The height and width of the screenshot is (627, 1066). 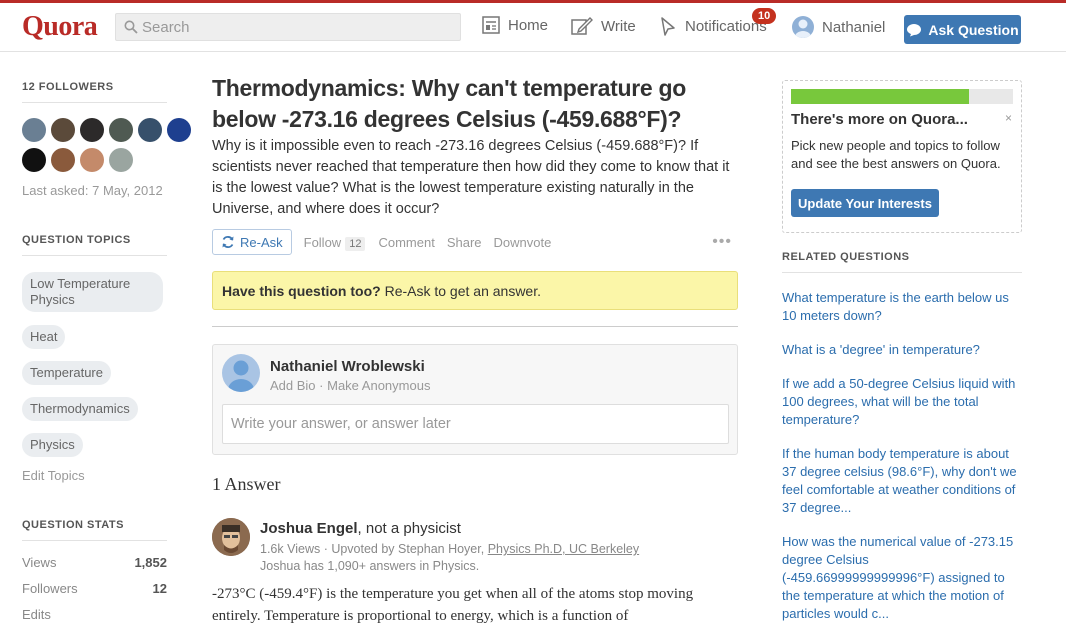 I want to click on reask-button: Re-Ask, so click(x=252, y=242).